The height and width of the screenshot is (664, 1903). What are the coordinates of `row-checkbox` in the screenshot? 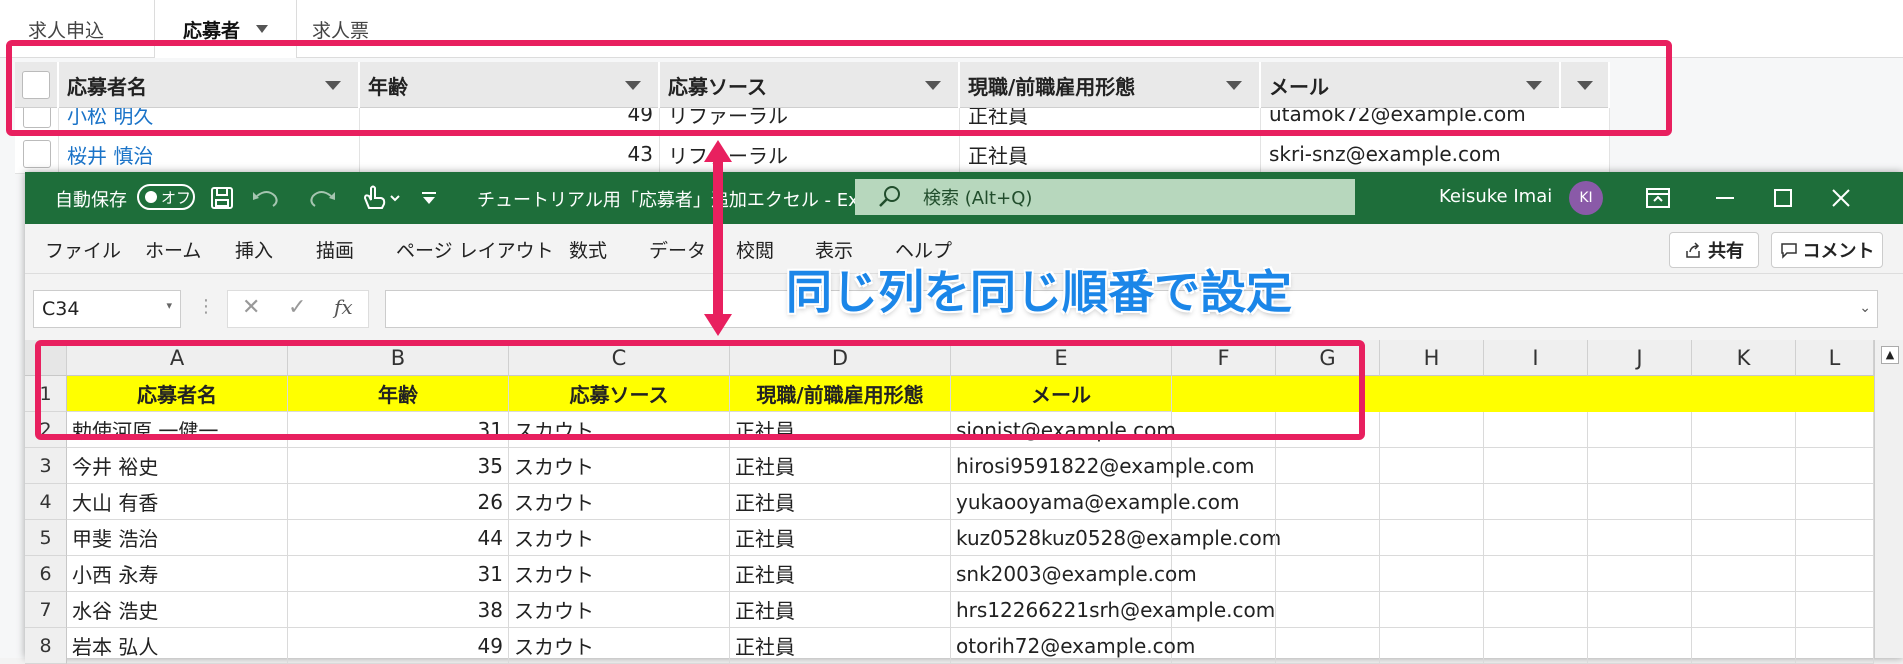 It's located at (36, 154).